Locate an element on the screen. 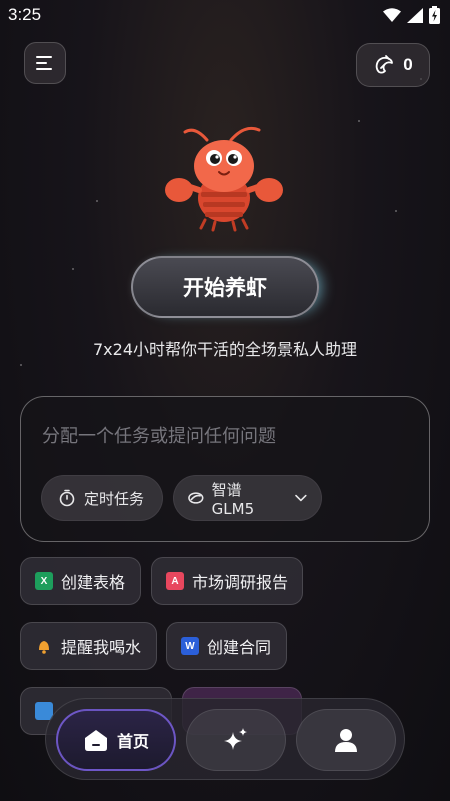 Image resolution: width=450 pixels, height=801 pixels. excel-icon: X is located at coordinates (44, 581).